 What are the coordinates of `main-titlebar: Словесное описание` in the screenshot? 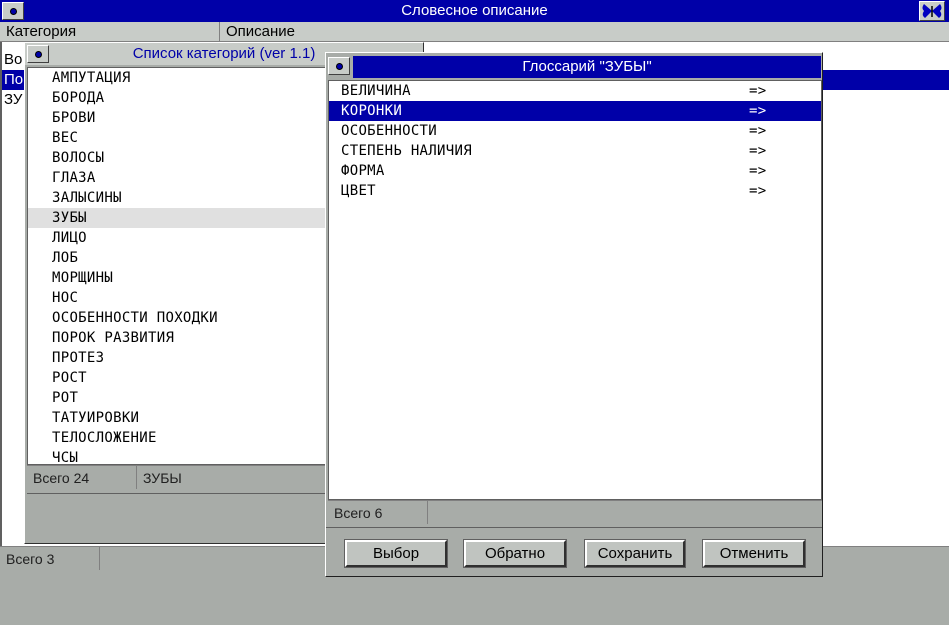 It's located at (474, 11).